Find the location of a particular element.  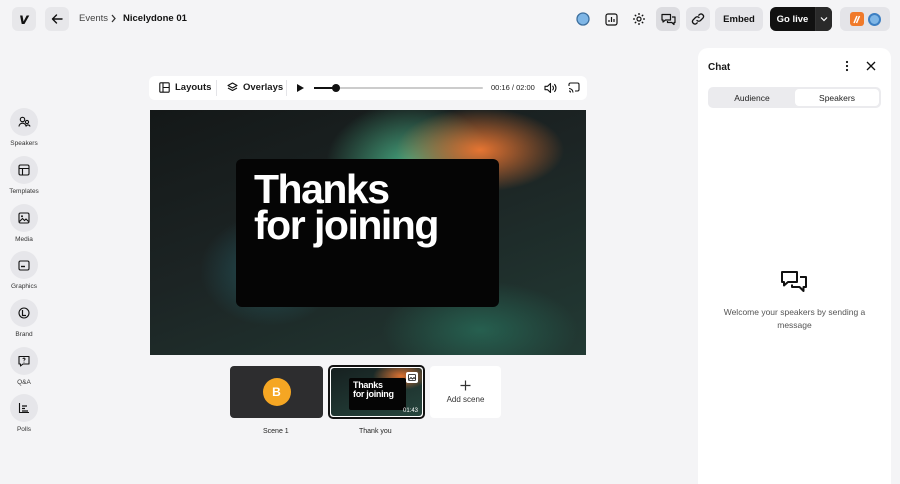

image-icon is located at coordinates (412, 377).